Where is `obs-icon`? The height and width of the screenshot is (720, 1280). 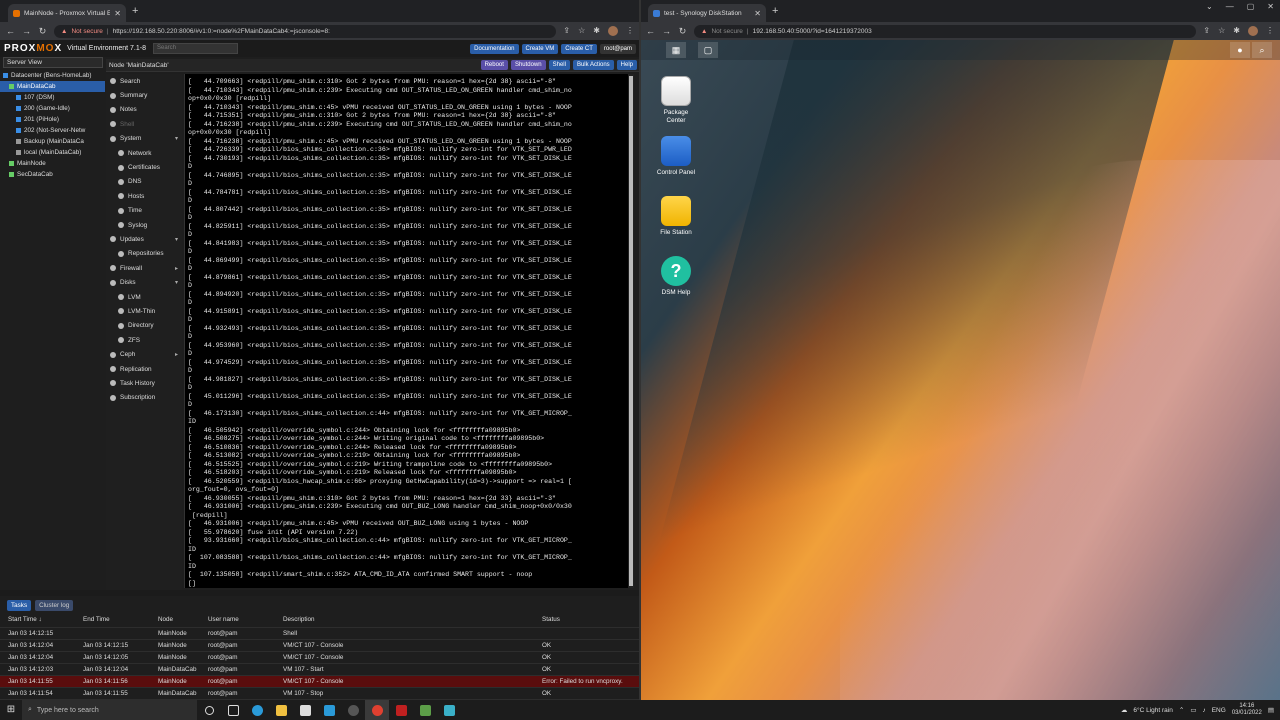
obs-icon is located at coordinates (353, 710).